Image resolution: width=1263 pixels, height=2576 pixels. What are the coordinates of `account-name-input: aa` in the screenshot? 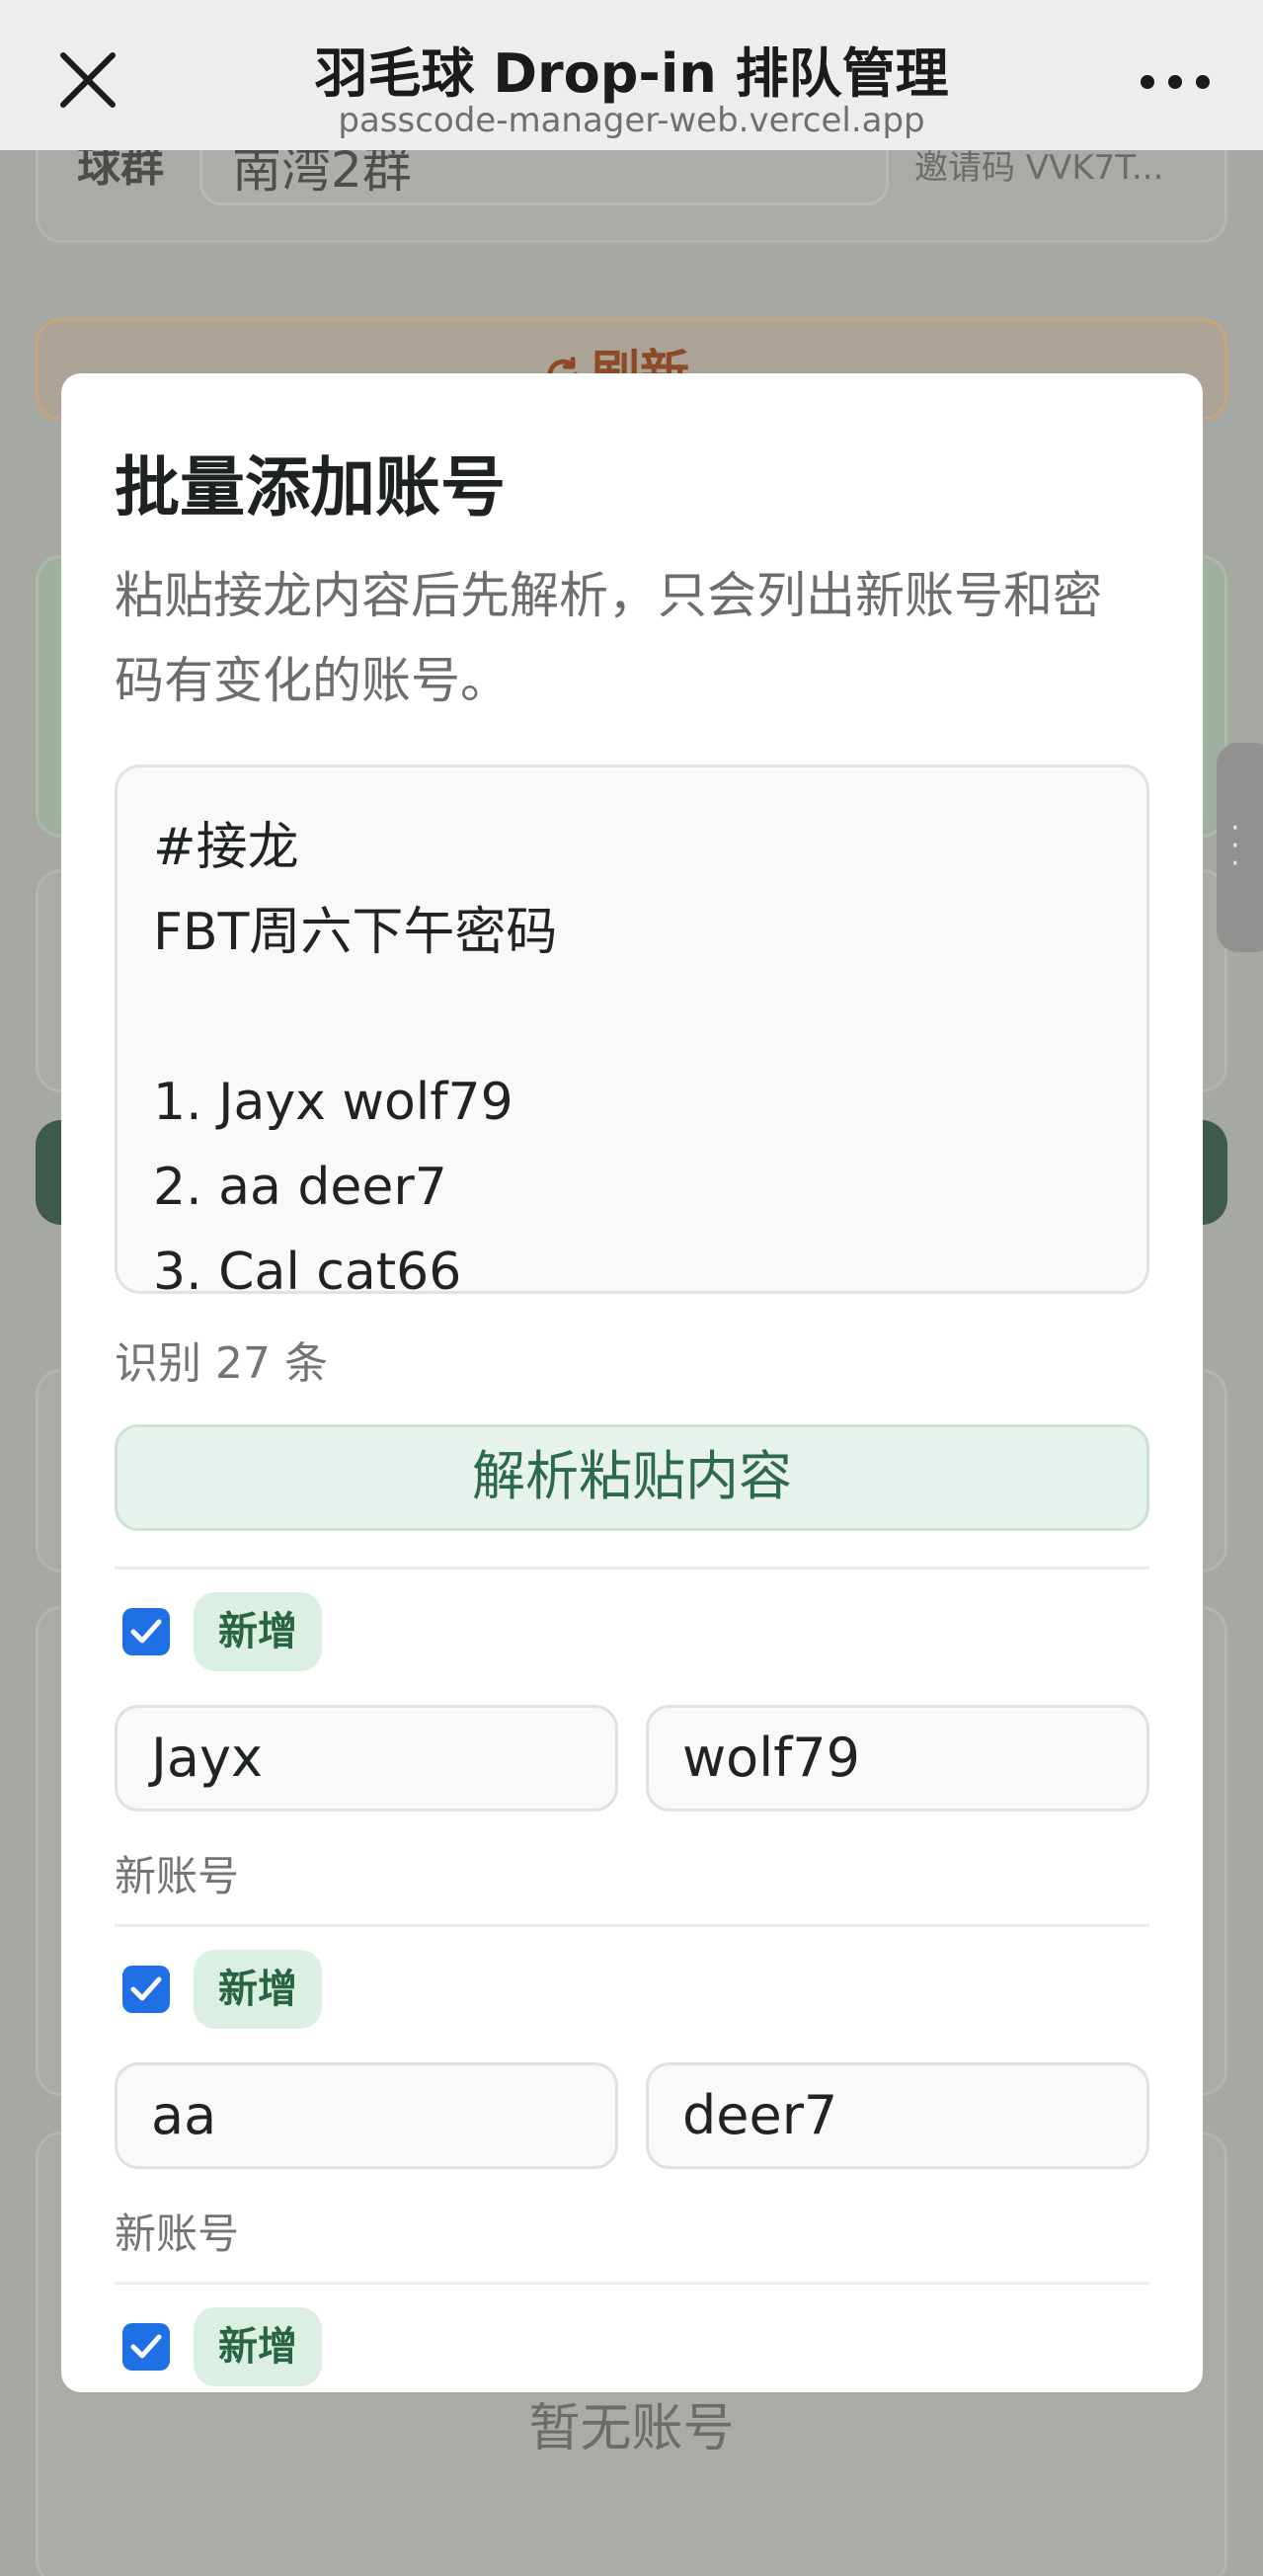 It's located at (366, 2115).